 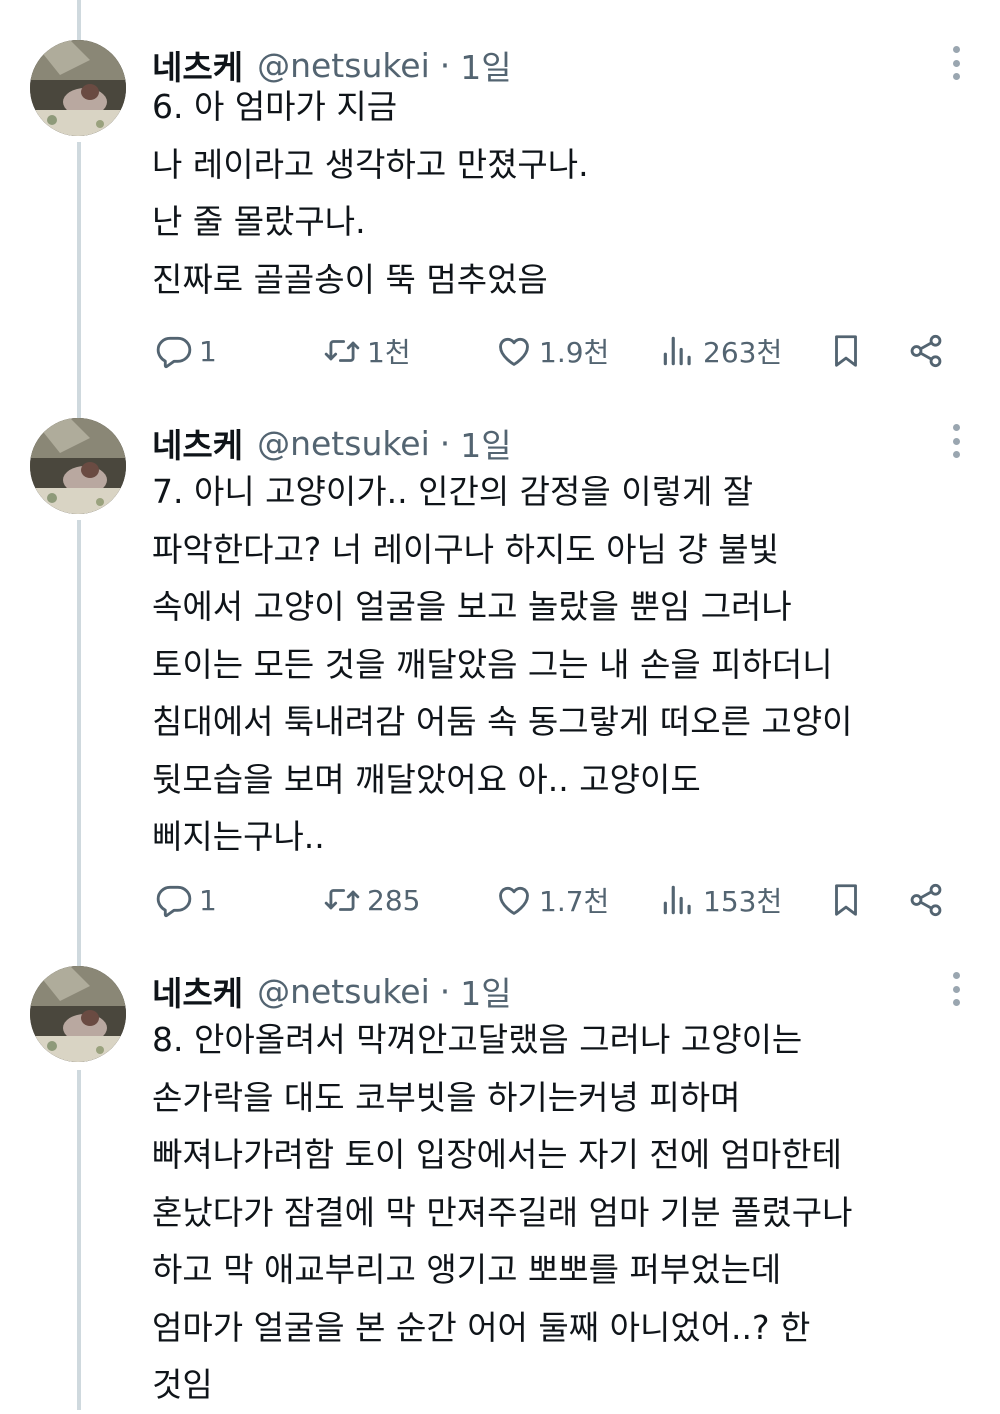 What do you see at coordinates (370, 164) in the screenshot?
I see `tweet-text-line: 나 레이라고 생각하고 만졌구나.` at bounding box center [370, 164].